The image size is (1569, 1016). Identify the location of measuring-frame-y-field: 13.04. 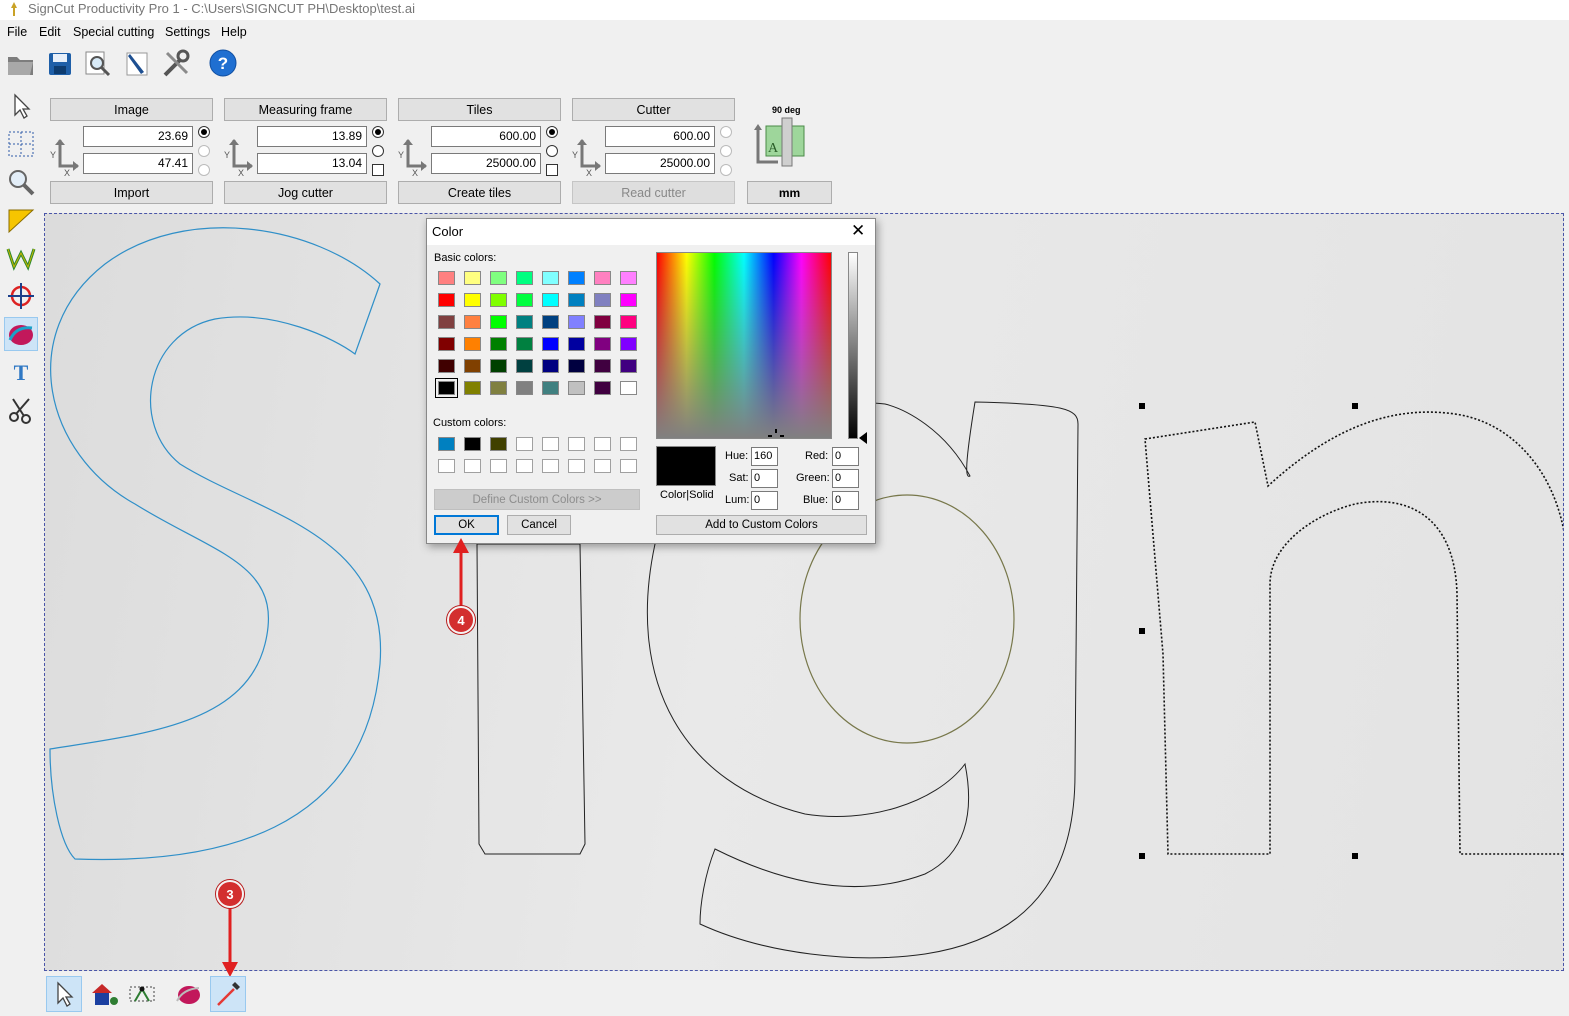
(312, 163).